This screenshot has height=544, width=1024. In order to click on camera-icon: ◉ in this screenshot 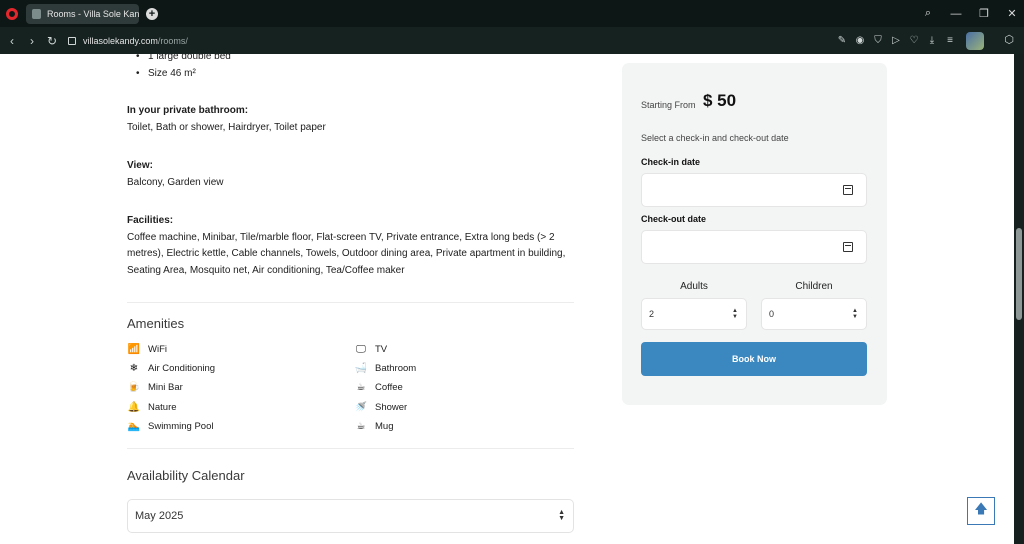, I will do `click(860, 41)`.